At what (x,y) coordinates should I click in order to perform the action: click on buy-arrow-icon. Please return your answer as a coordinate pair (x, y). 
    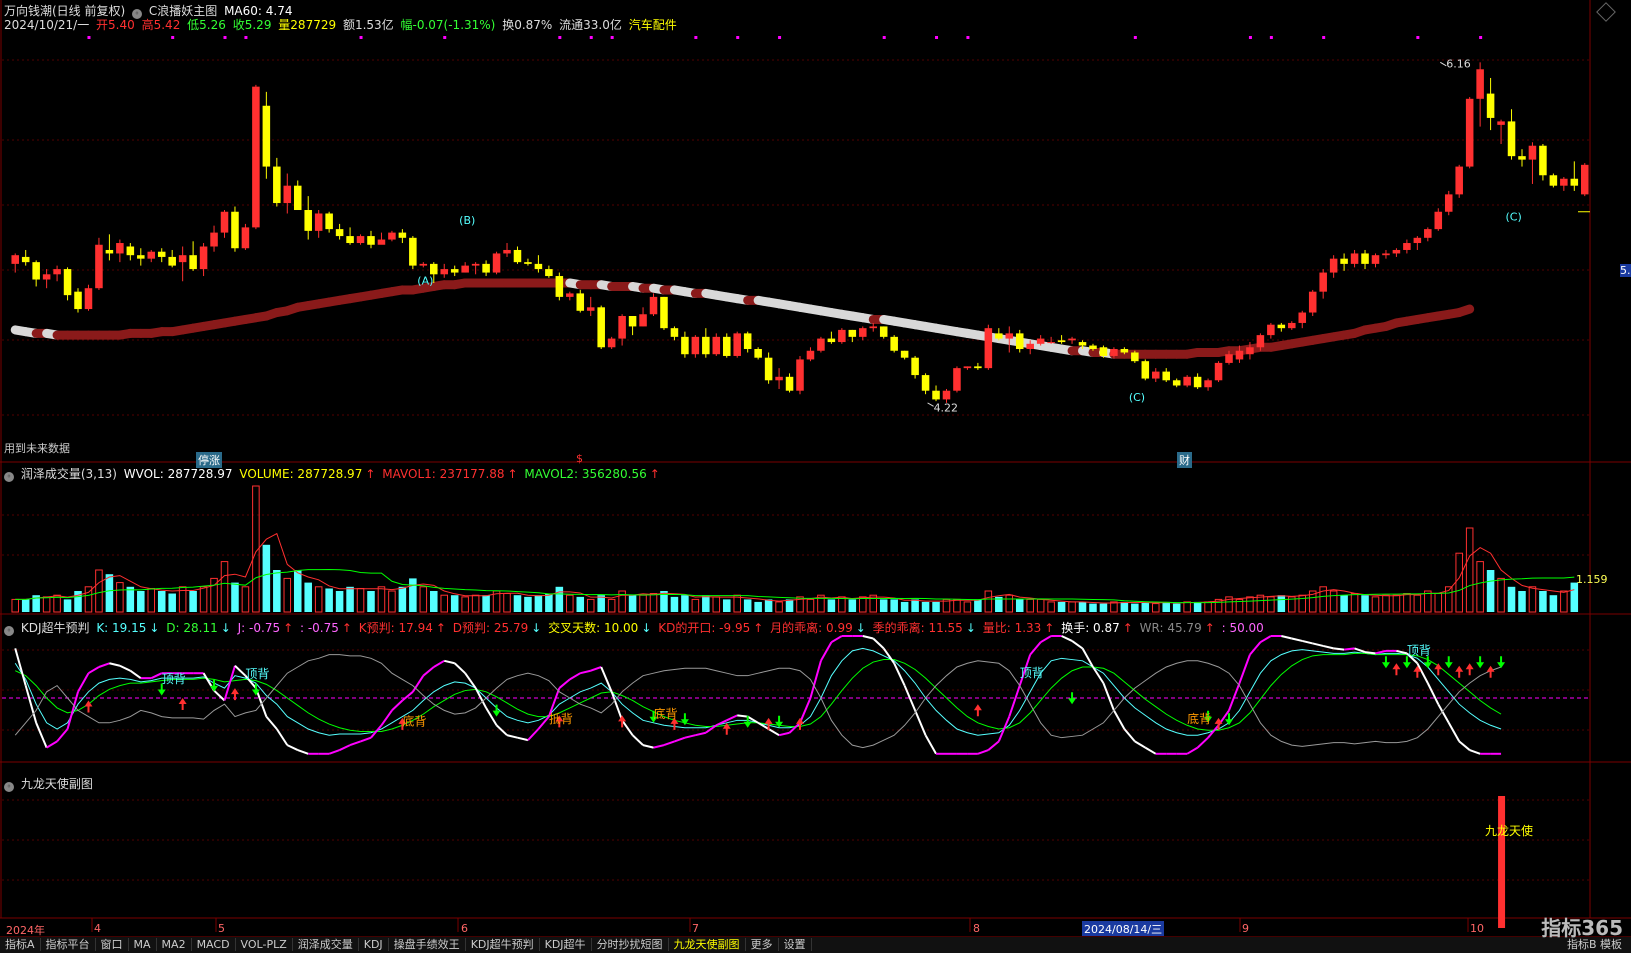
    Looking at the image, I should click on (1438, 669).